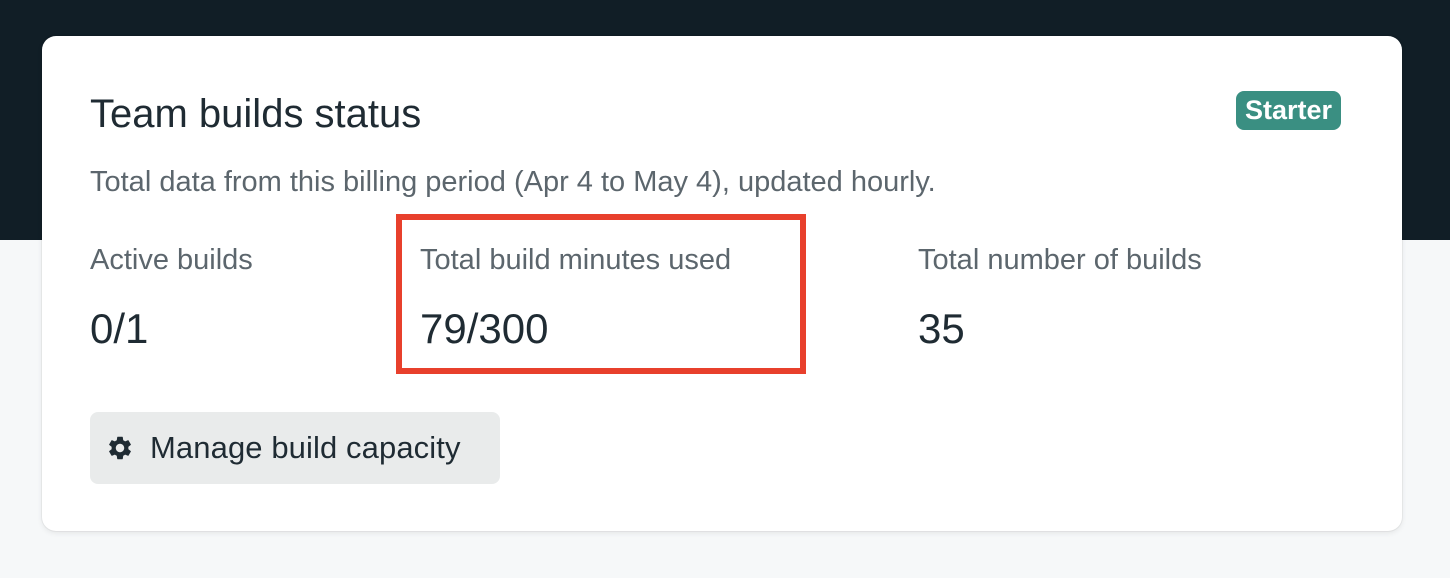  What do you see at coordinates (576, 260) in the screenshot?
I see `stat-label: Total build minutes used` at bounding box center [576, 260].